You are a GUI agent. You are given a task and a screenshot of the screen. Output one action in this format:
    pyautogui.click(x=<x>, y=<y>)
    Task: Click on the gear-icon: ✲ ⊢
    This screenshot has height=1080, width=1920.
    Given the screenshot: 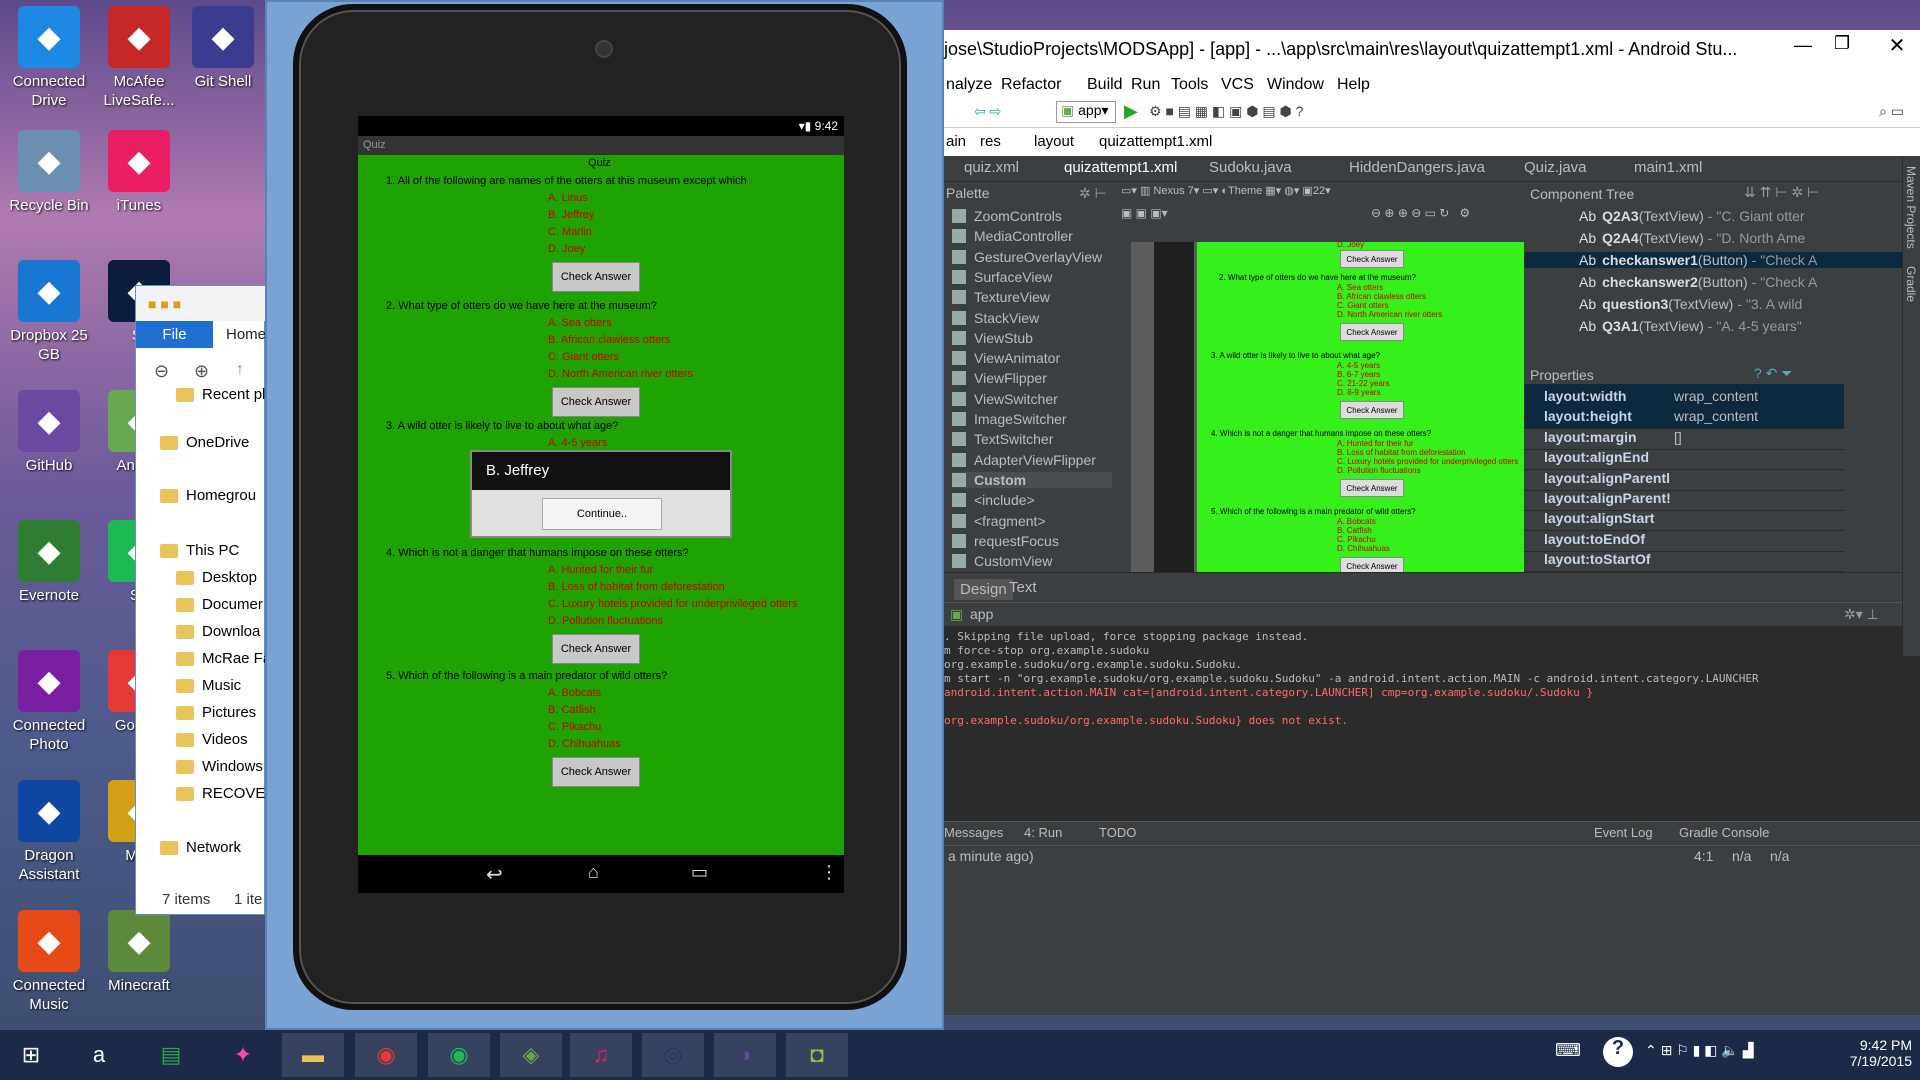 What is the action you would take?
    pyautogui.click(x=1093, y=193)
    